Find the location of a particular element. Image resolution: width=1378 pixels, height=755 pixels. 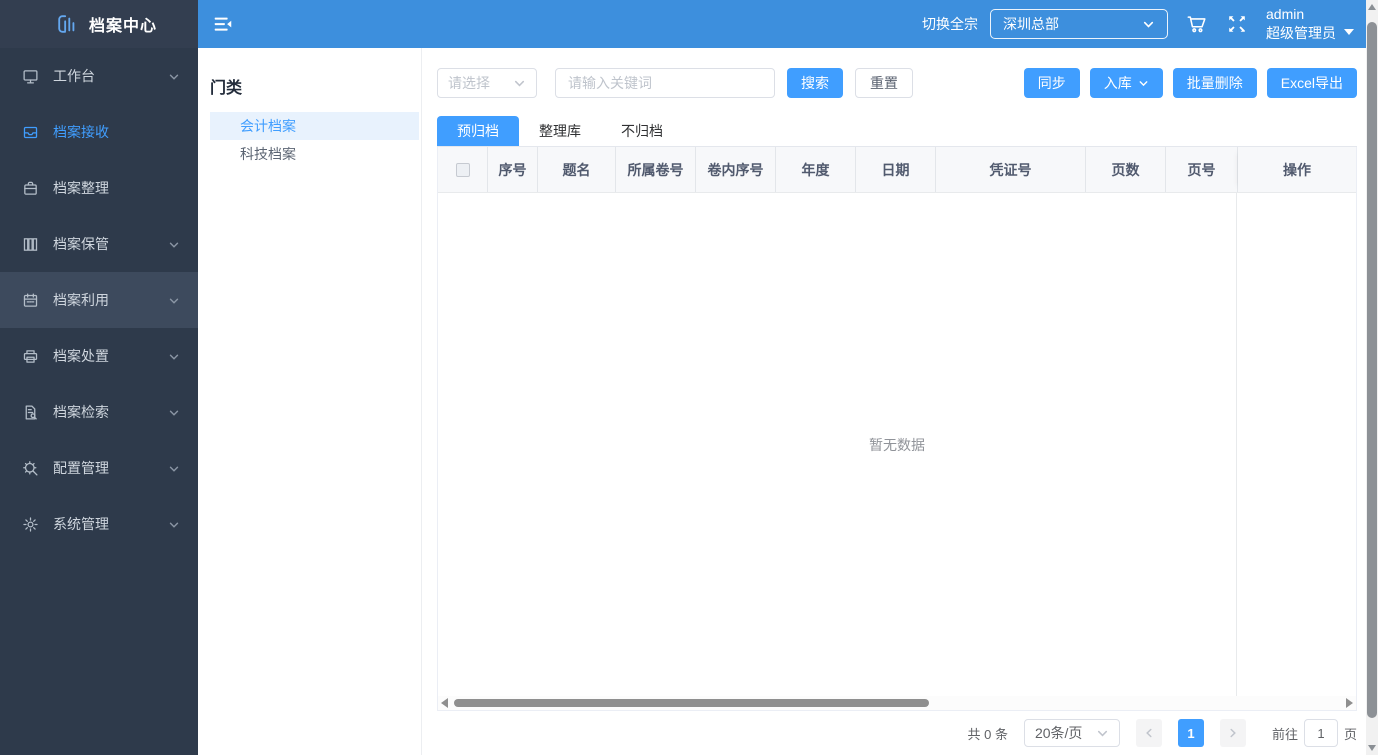

column-header-date: 日期 is located at coordinates (896, 169).